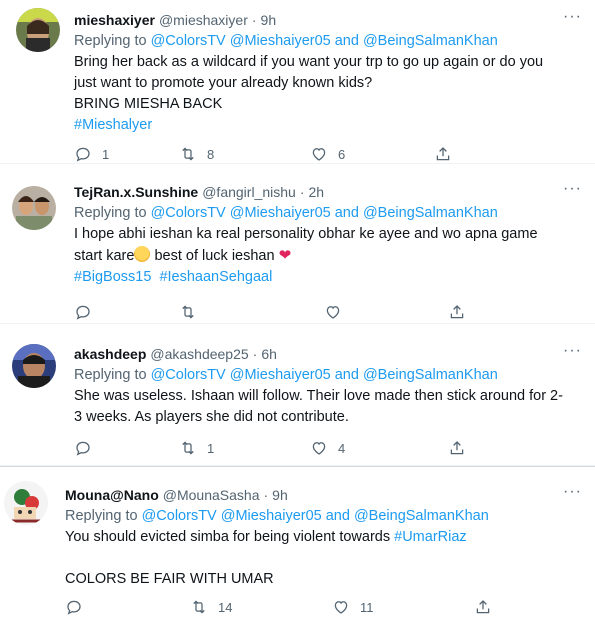 The image size is (595, 618). What do you see at coordinates (225, 607) in the screenshot?
I see `retweet-count: 14` at bounding box center [225, 607].